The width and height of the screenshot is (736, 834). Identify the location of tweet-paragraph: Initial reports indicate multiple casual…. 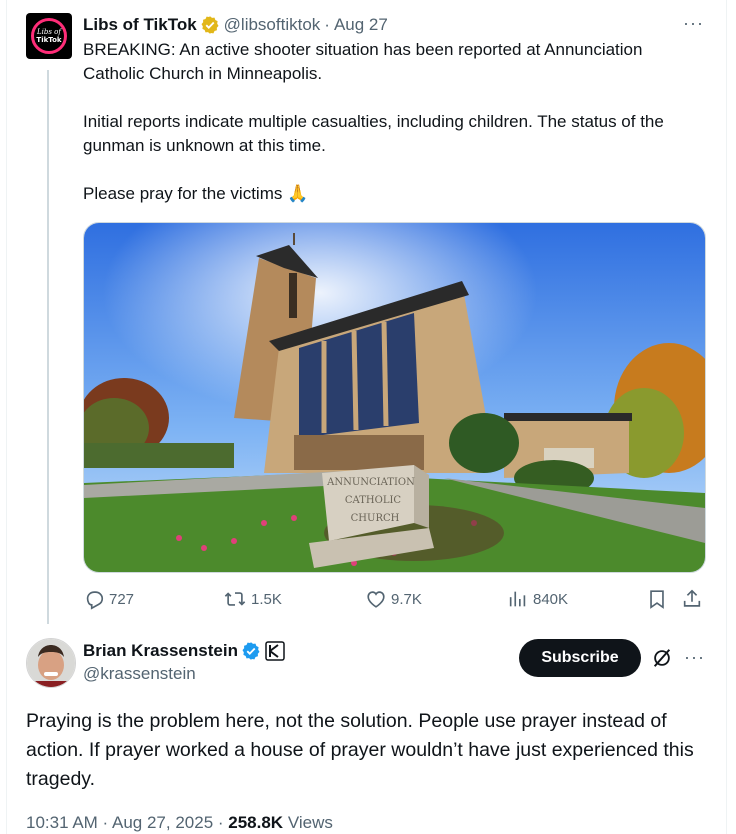
(373, 133).